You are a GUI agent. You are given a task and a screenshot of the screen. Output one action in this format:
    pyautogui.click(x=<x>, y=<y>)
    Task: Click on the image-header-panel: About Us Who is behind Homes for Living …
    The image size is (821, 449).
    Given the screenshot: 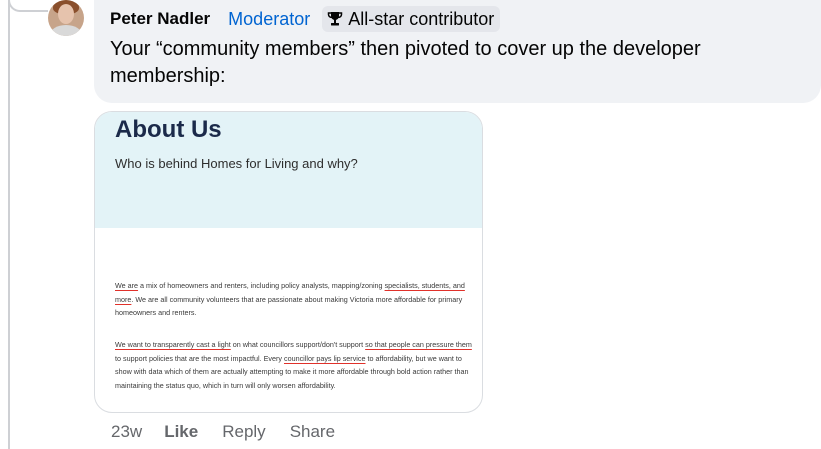 What is the action you would take?
    pyautogui.click(x=288, y=170)
    